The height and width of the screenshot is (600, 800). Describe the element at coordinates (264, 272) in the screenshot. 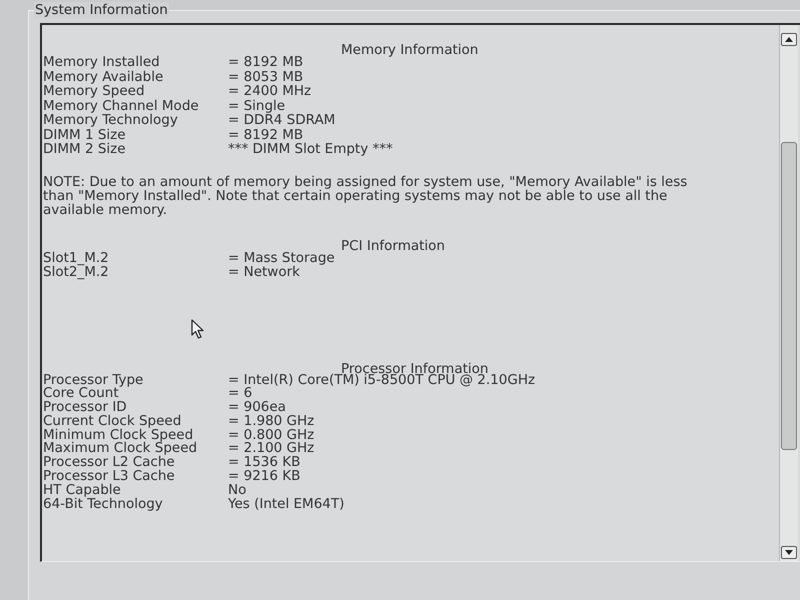

I see `field-value: = Network` at that location.